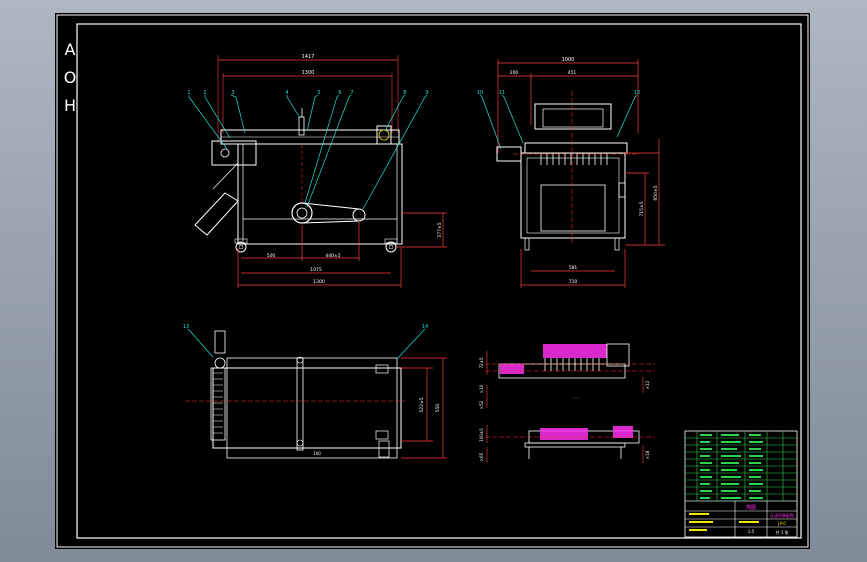  I want to click on side-dim-right-b: 850±5, so click(656, 192).